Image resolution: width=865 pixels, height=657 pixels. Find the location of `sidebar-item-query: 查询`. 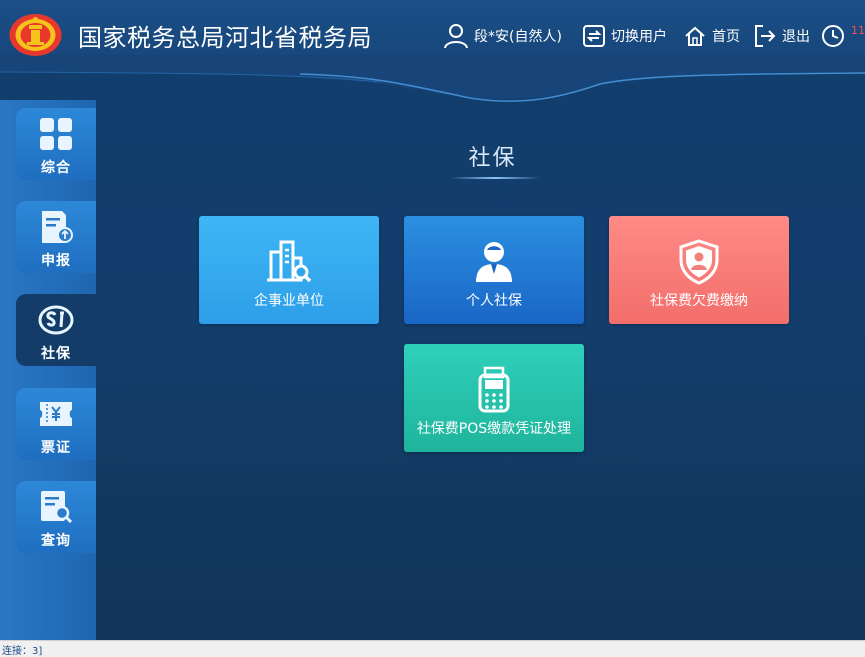

sidebar-item-query: 查询 is located at coordinates (56, 517).